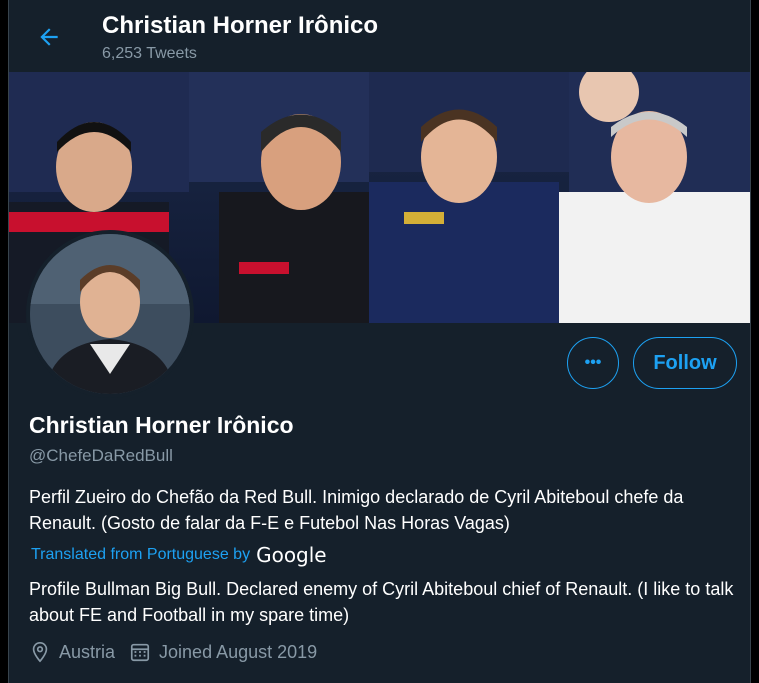 The height and width of the screenshot is (683, 759). What do you see at coordinates (101, 455) in the screenshot?
I see `profile-handle: @ChefeDaRedBull` at bounding box center [101, 455].